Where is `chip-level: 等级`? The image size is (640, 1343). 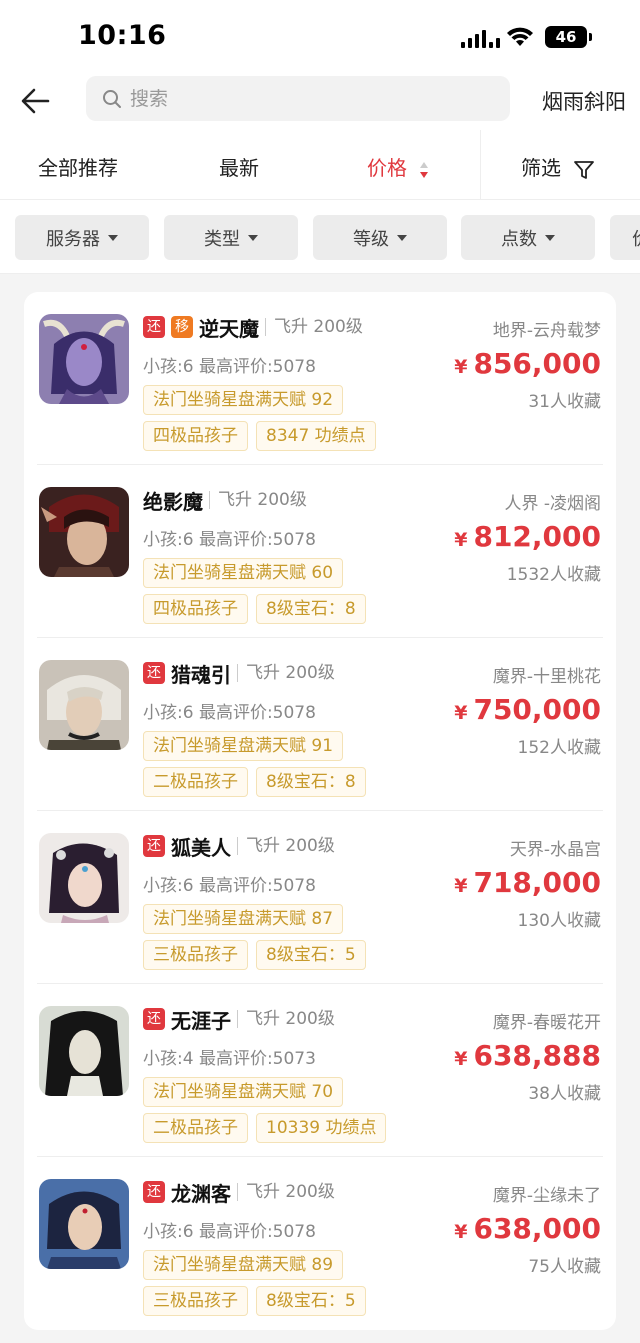 chip-level: 等级 is located at coordinates (380, 237).